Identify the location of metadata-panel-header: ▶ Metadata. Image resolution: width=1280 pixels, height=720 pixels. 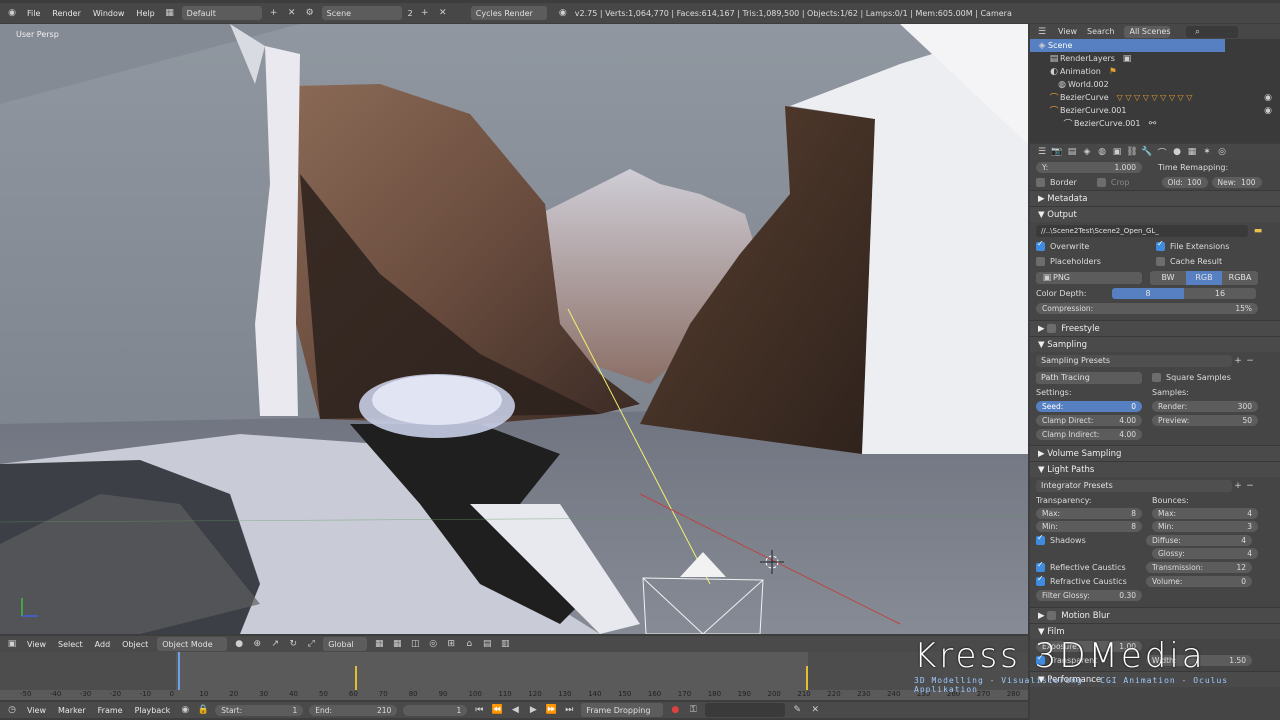
(1155, 198).